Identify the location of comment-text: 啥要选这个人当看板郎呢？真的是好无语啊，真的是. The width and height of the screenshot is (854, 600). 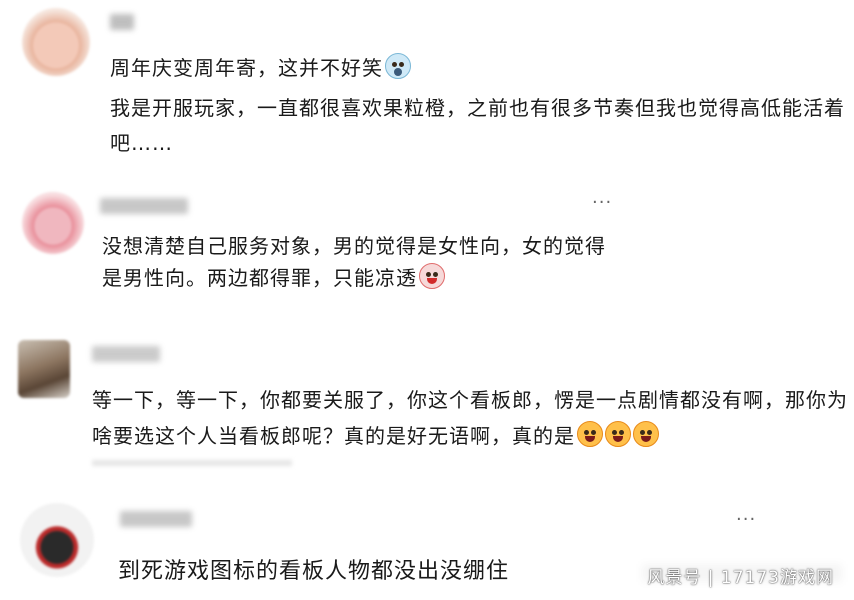
(333, 436).